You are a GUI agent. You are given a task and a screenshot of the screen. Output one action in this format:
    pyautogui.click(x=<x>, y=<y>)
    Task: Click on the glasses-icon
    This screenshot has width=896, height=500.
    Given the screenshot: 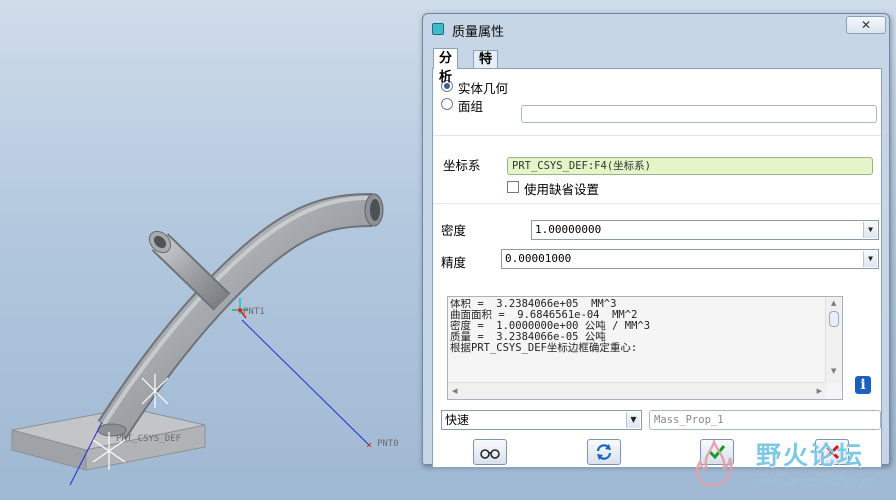 What is the action you would take?
    pyautogui.click(x=490, y=454)
    